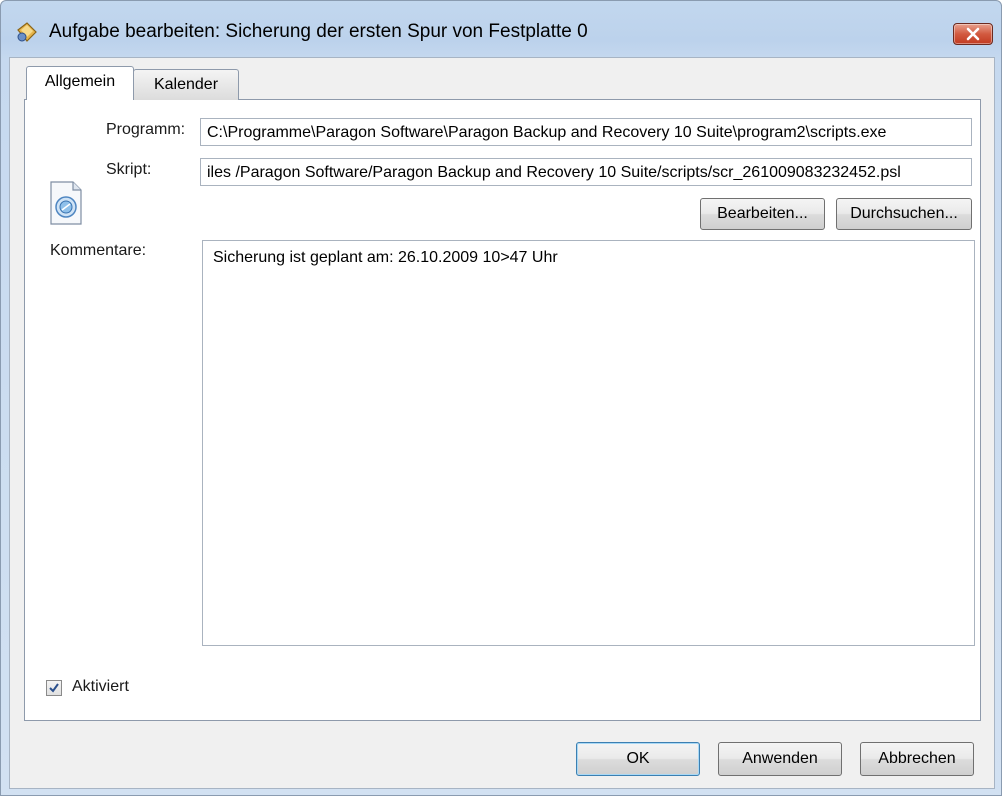 The image size is (1002, 796). What do you see at coordinates (917, 759) in the screenshot?
I see `cancel-button: Abbrechen` at bounding box center [917, 759].